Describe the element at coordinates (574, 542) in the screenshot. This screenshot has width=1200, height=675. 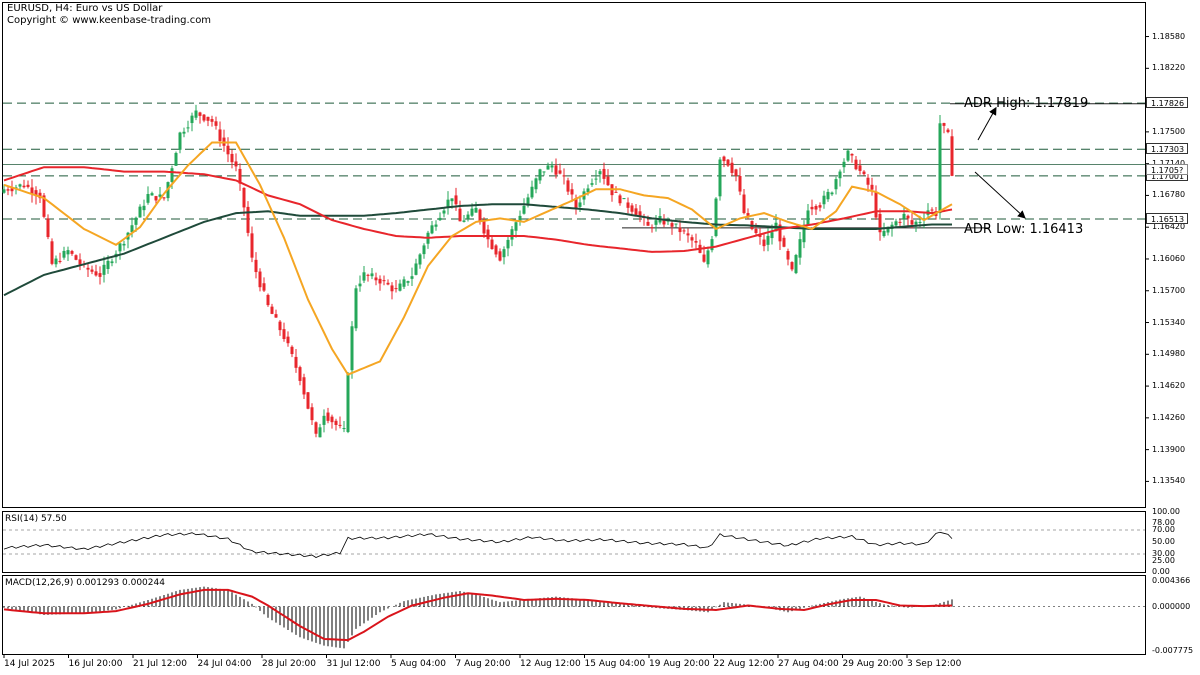
I see `rsi-panel-frame` at that location.